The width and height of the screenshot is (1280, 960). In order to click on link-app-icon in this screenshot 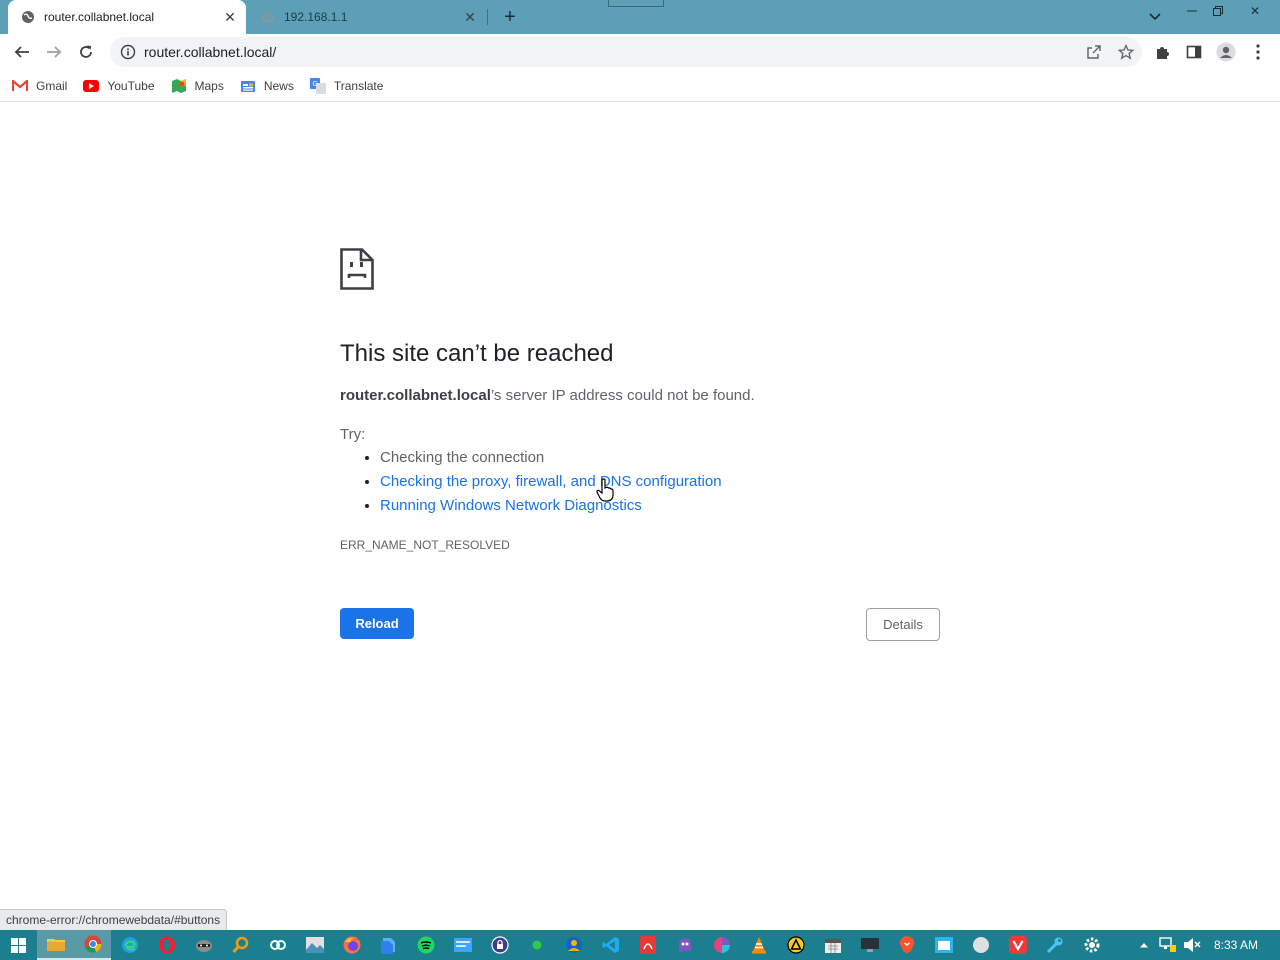, I will do `click(277, 945)`.